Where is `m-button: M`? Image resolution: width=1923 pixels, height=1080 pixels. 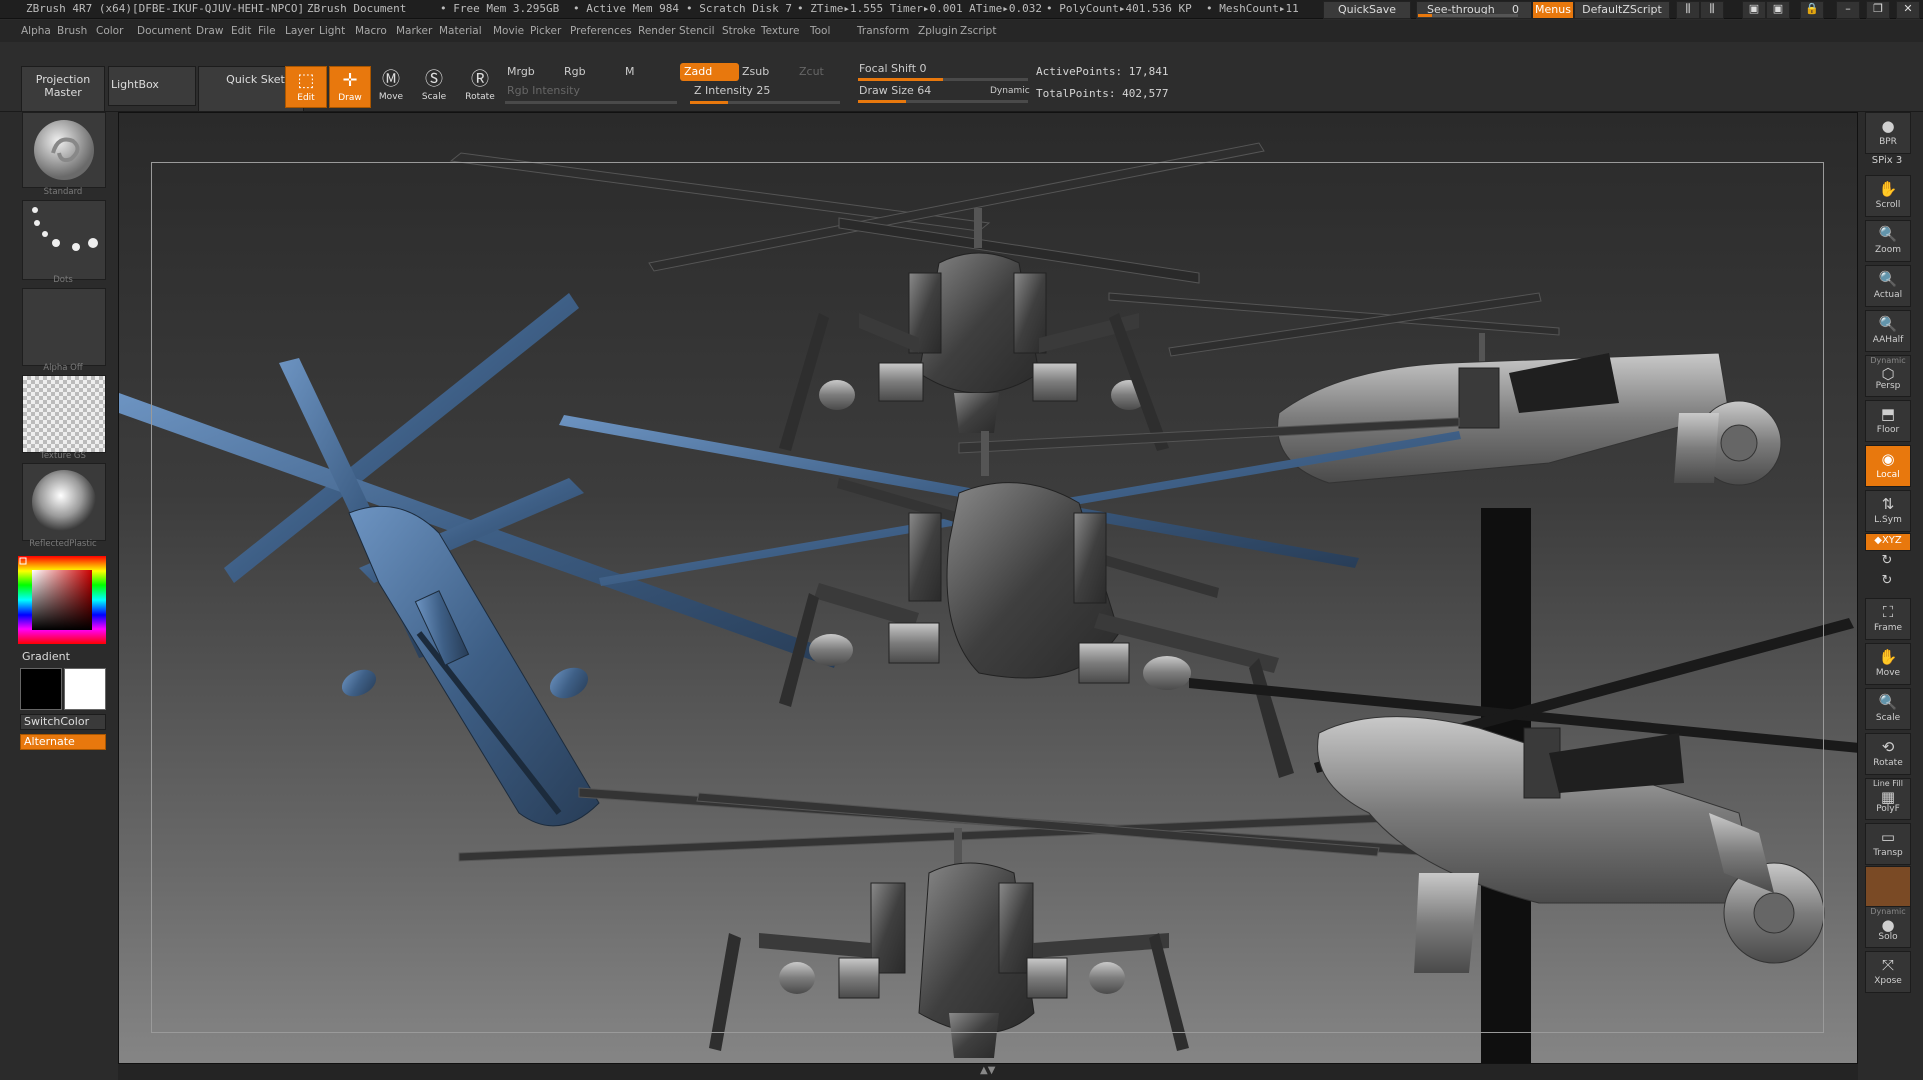
m-button: M is located at coordinates (628, 72).